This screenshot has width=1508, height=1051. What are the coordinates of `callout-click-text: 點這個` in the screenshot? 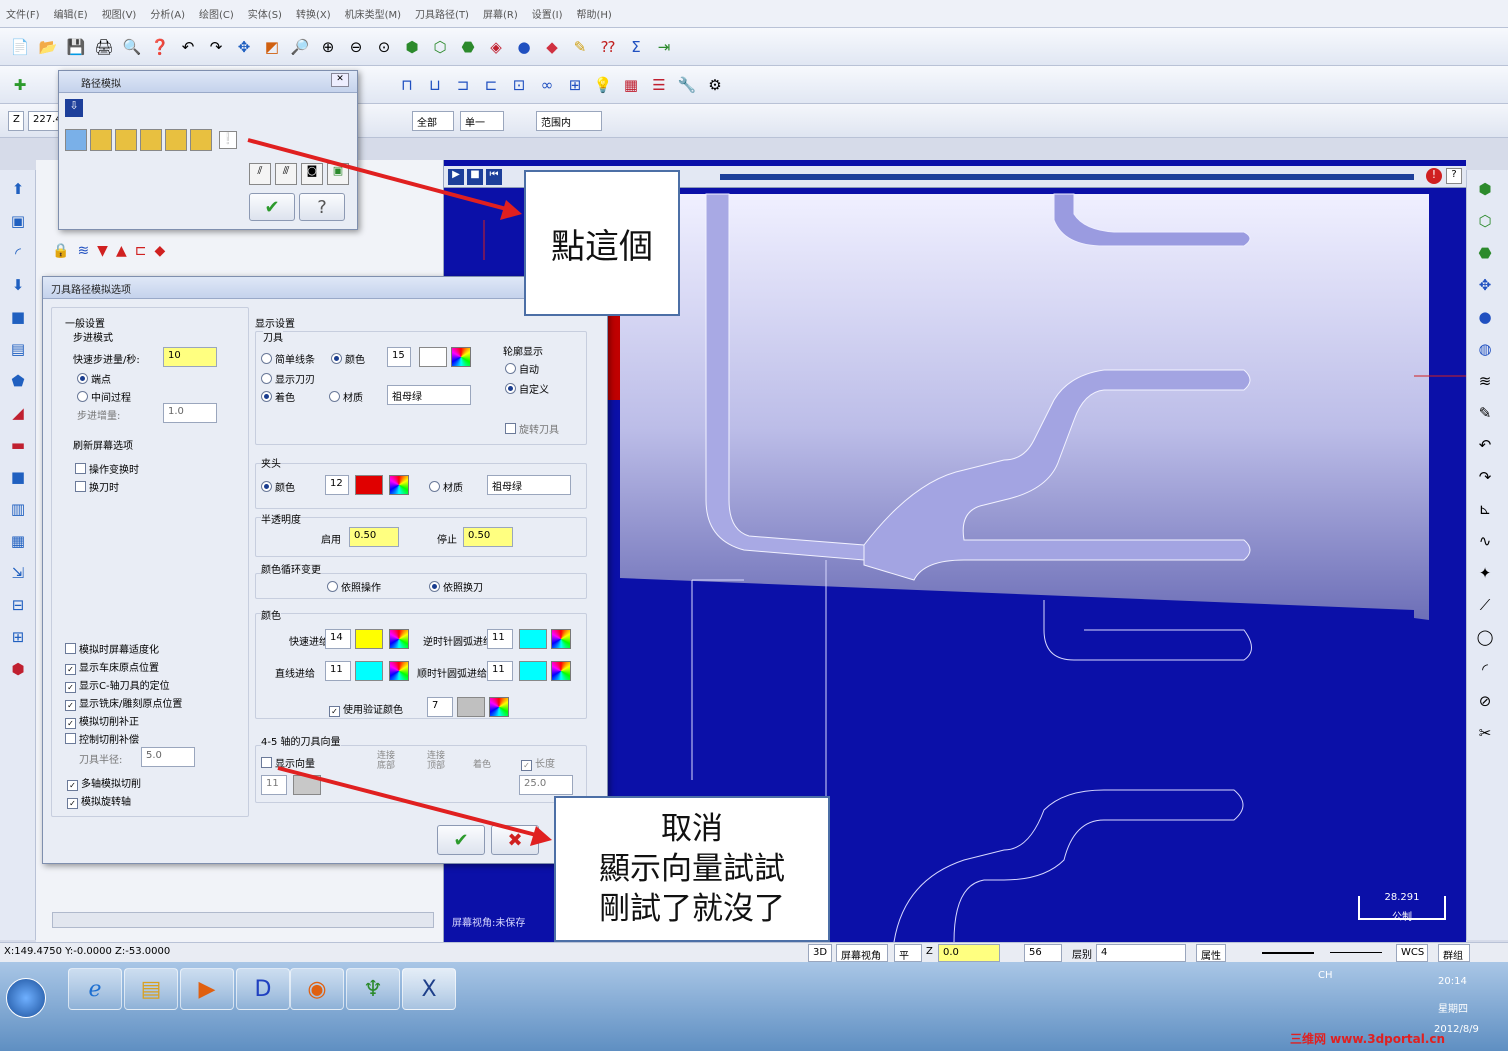 It's located at (602, 246).